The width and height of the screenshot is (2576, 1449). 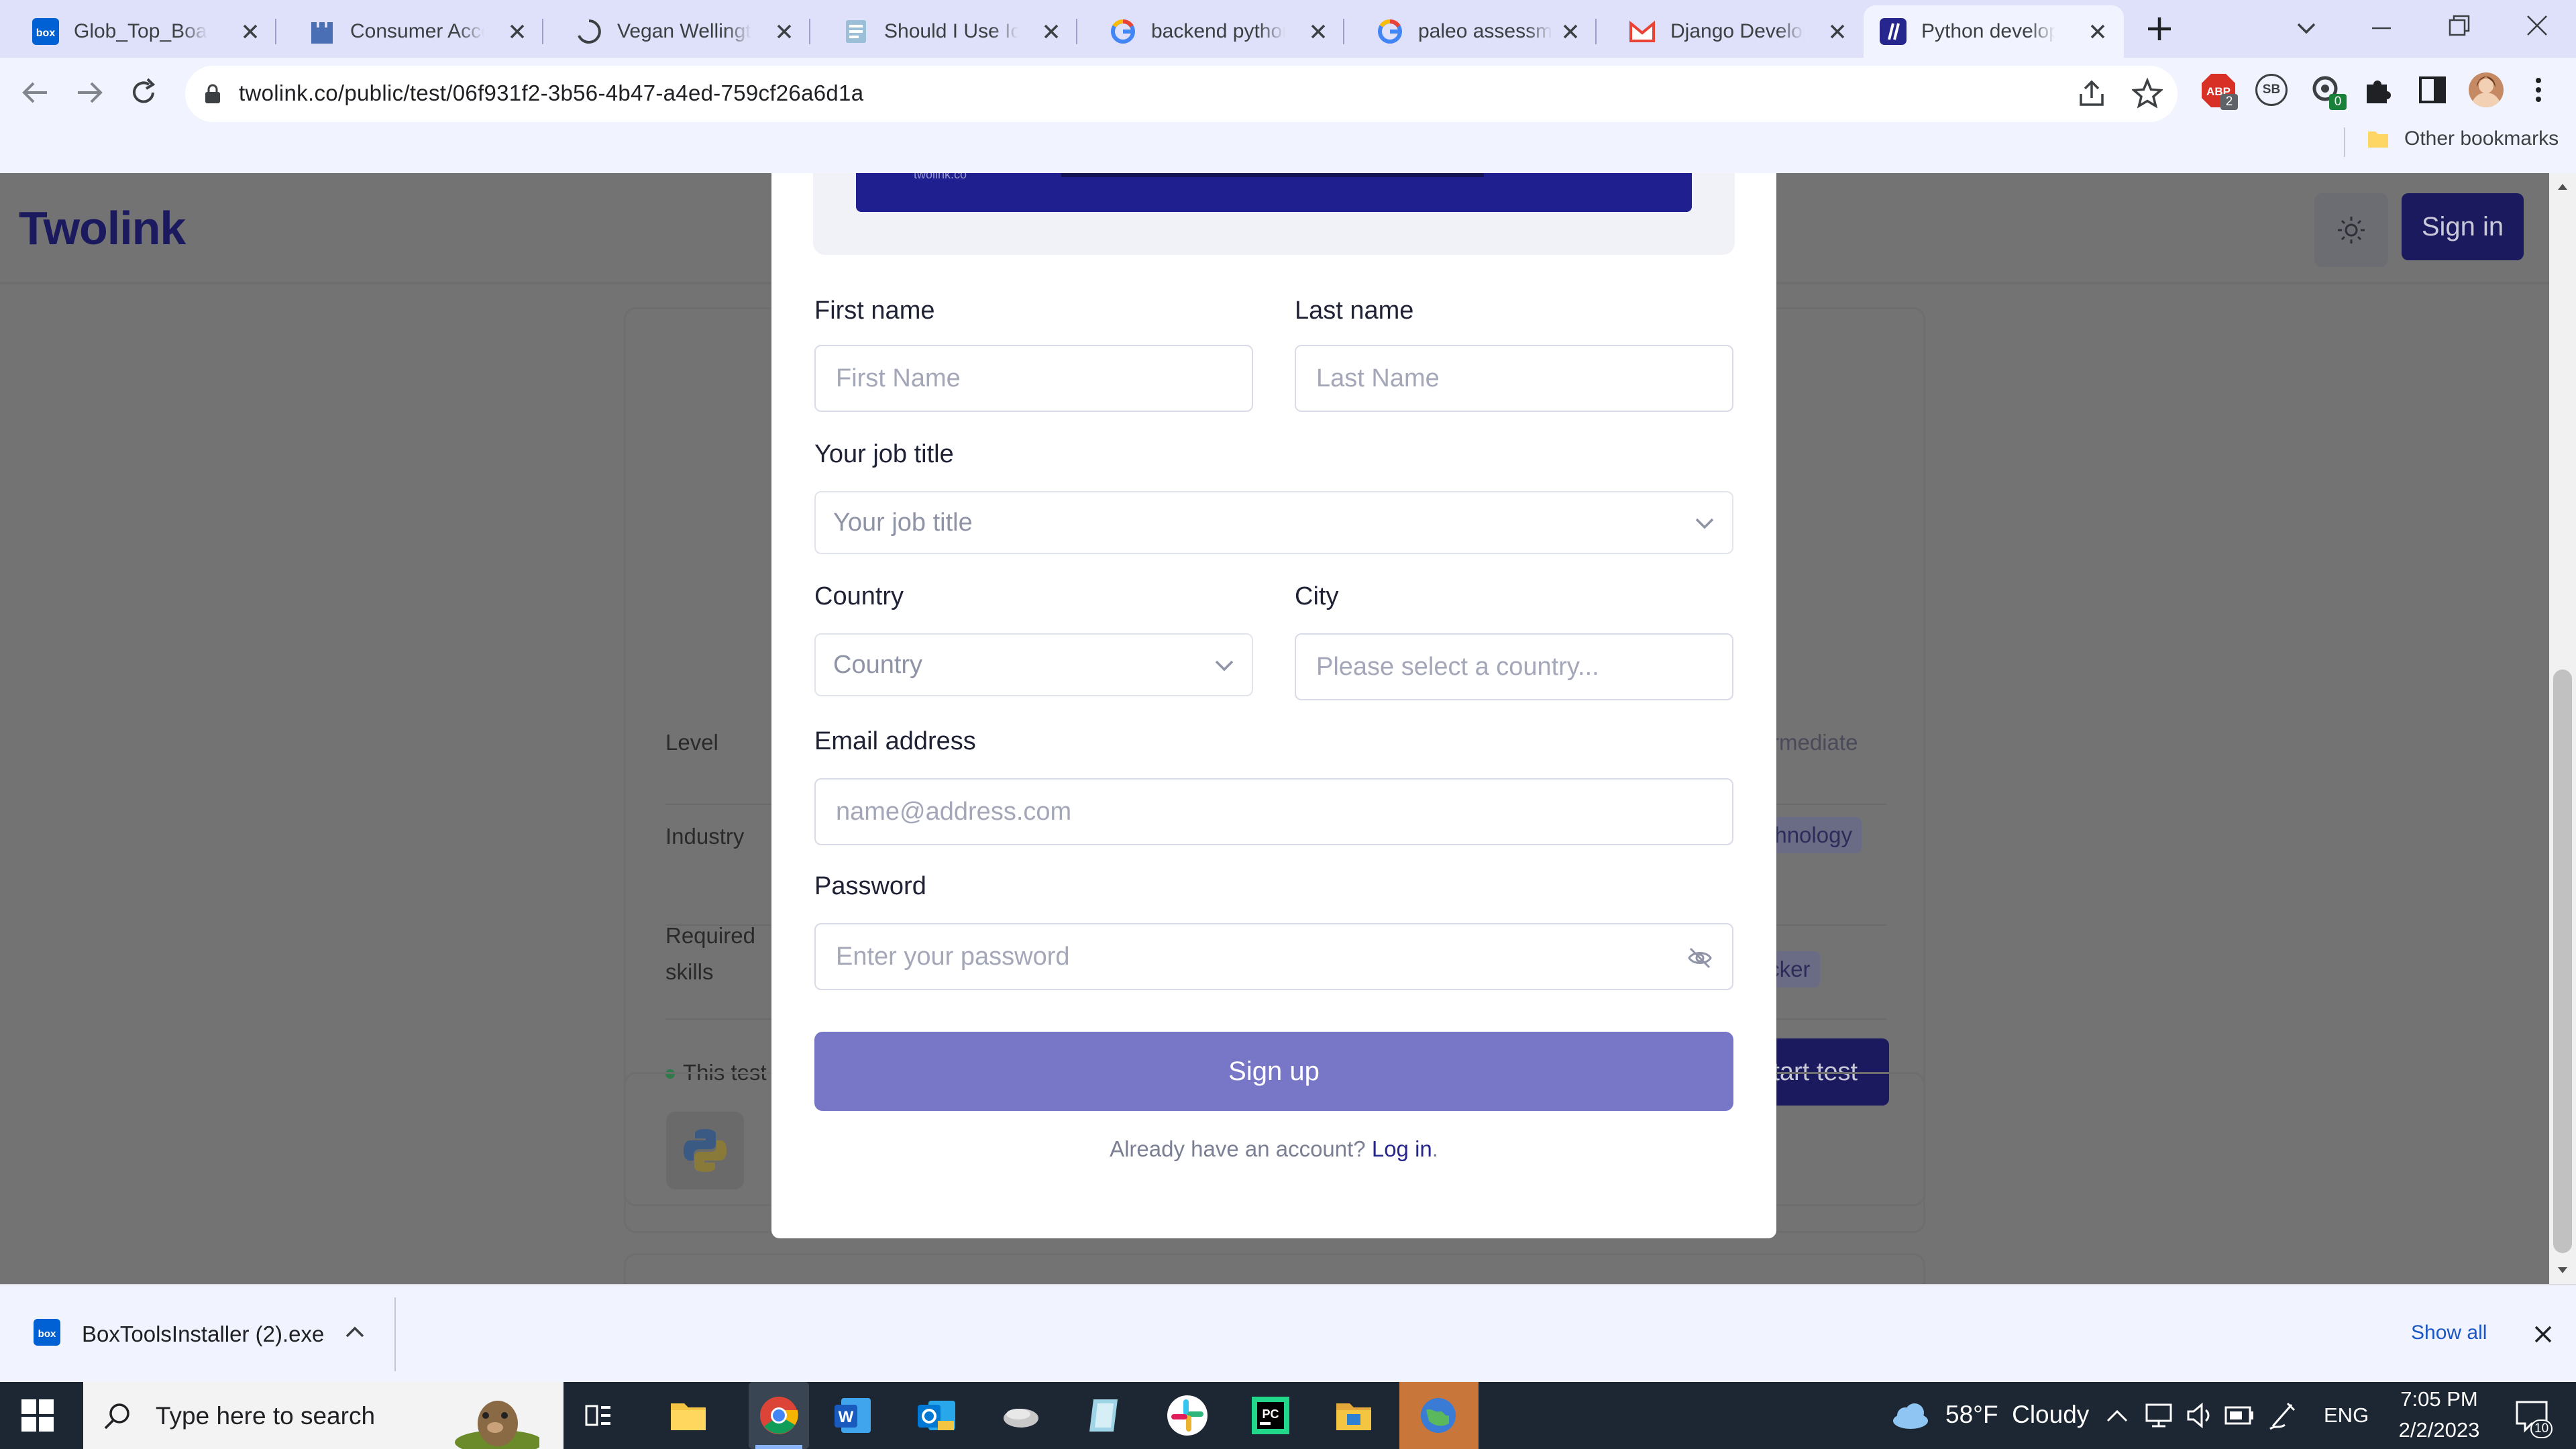 What do you see at coordinates (409, 31) in the screenshot?
I see `tab-consumer-account: Consumer Account` at bounding box center [409, 31].